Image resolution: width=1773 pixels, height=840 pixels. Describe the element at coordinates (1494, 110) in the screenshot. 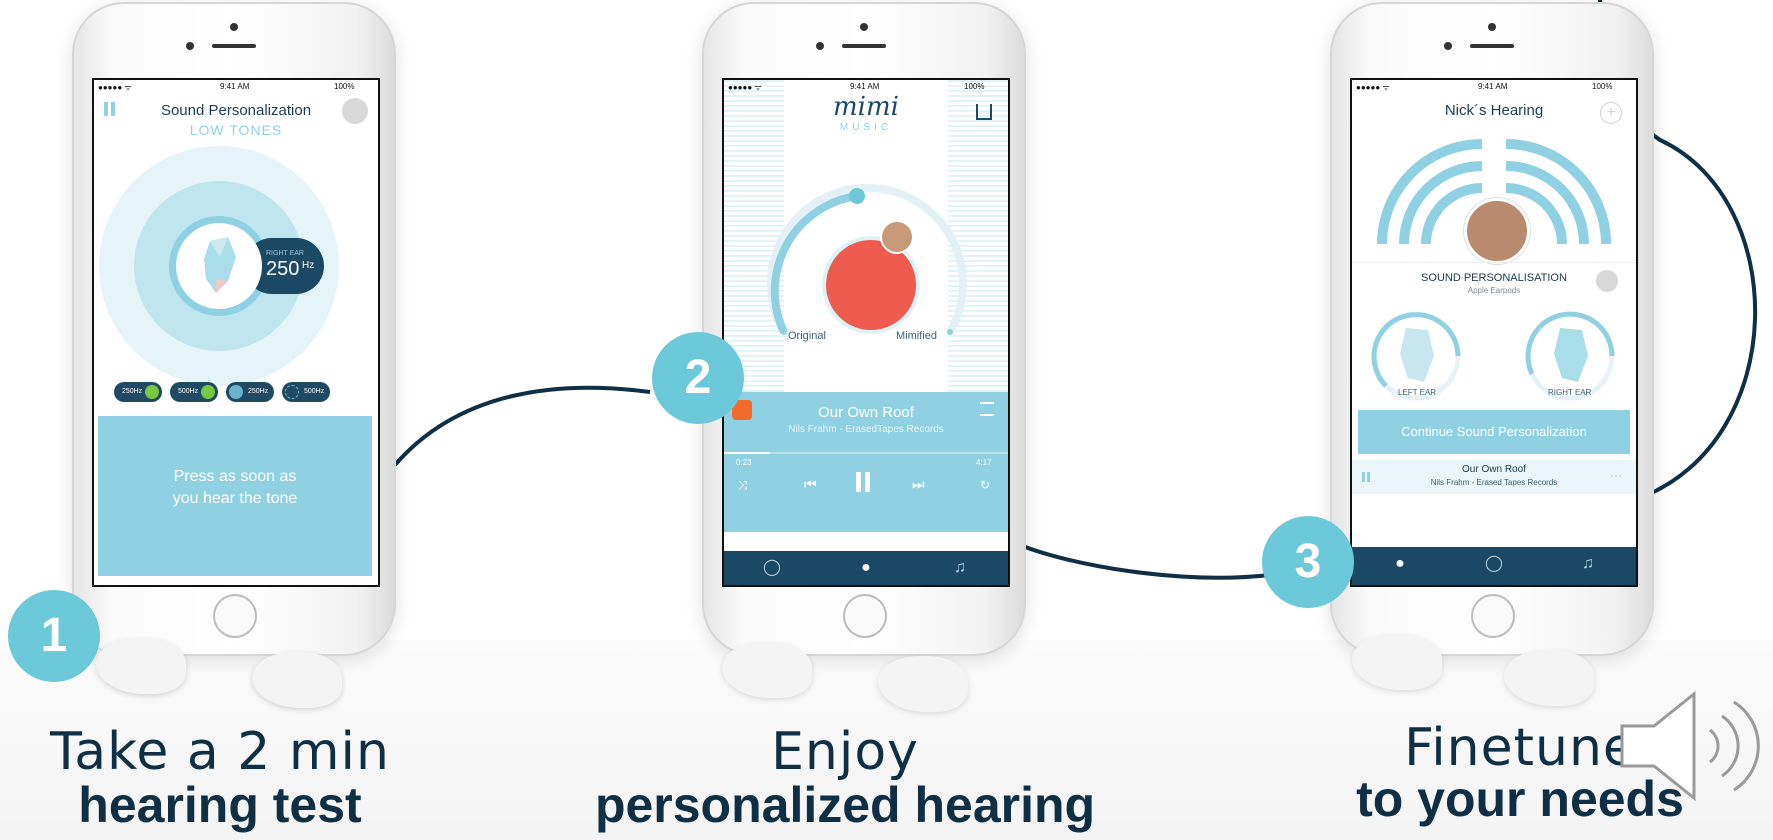

I see `screen-title: Nick´s Hearing` at that location.